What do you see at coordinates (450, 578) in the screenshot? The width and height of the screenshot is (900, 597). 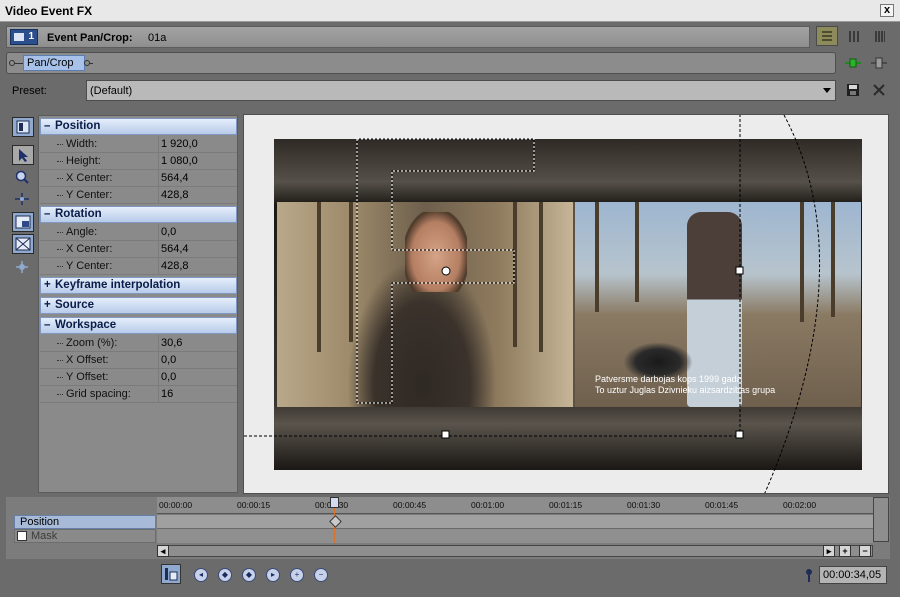 I see `keyframe-toolbar: ◂ ◆ ◆ ▸ + − 00:00:34,05` at bounding box center [450, 578].